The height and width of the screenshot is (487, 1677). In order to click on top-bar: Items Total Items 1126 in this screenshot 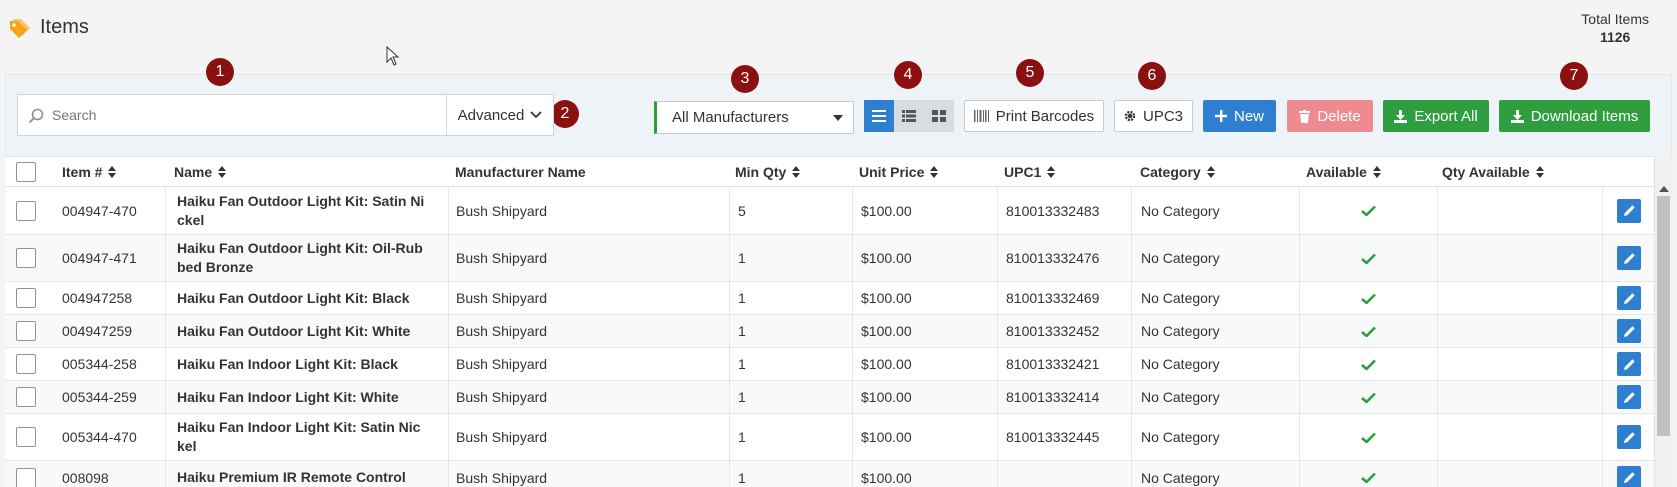, I will do `click(838, 36)`.